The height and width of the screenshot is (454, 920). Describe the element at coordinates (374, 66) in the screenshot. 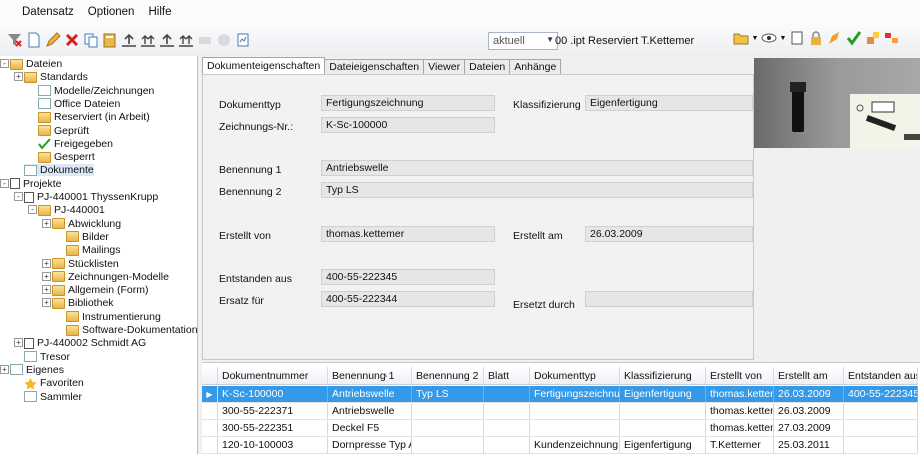

I see `tab-dateieigenschaften: Dateieigenschaften` at that location.